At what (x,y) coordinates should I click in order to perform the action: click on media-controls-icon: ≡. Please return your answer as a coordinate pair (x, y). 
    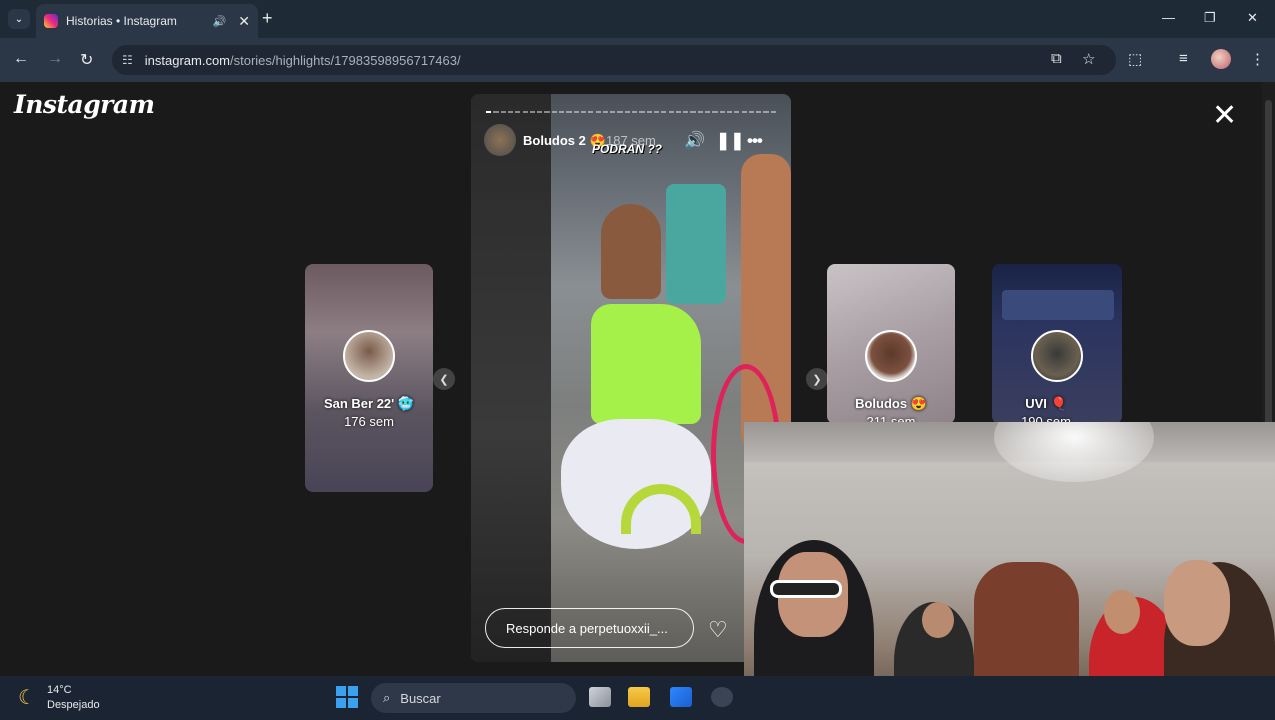
    Looking at the image, I should click on (1183, 58).